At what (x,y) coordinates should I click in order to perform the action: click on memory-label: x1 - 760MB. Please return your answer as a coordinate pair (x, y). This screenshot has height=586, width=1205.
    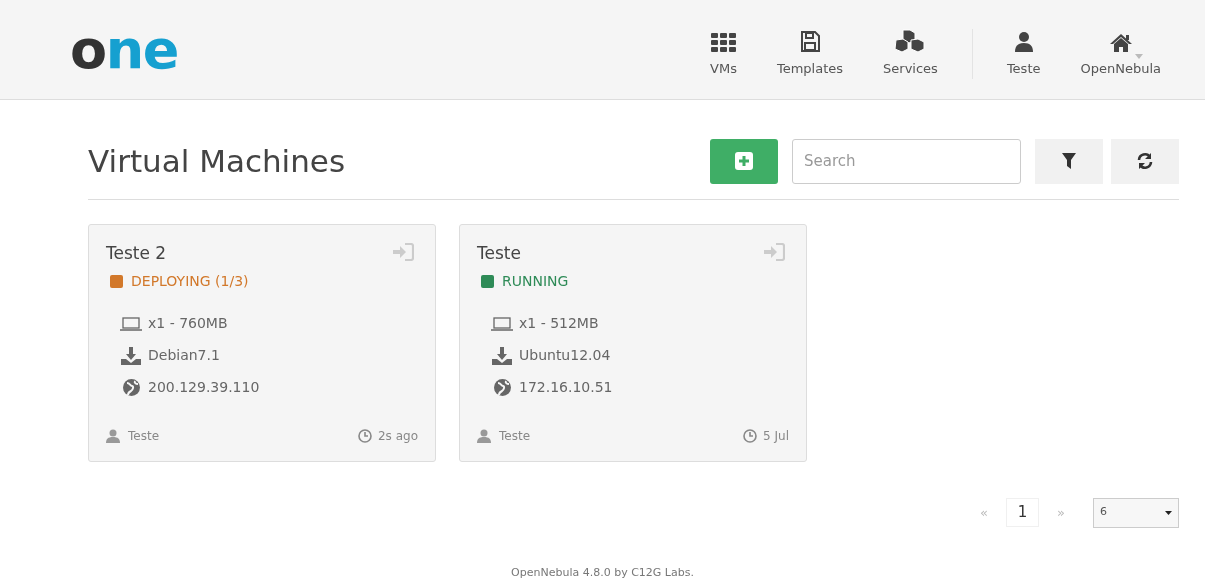
    Looking at the image, I should click on (188, 323).